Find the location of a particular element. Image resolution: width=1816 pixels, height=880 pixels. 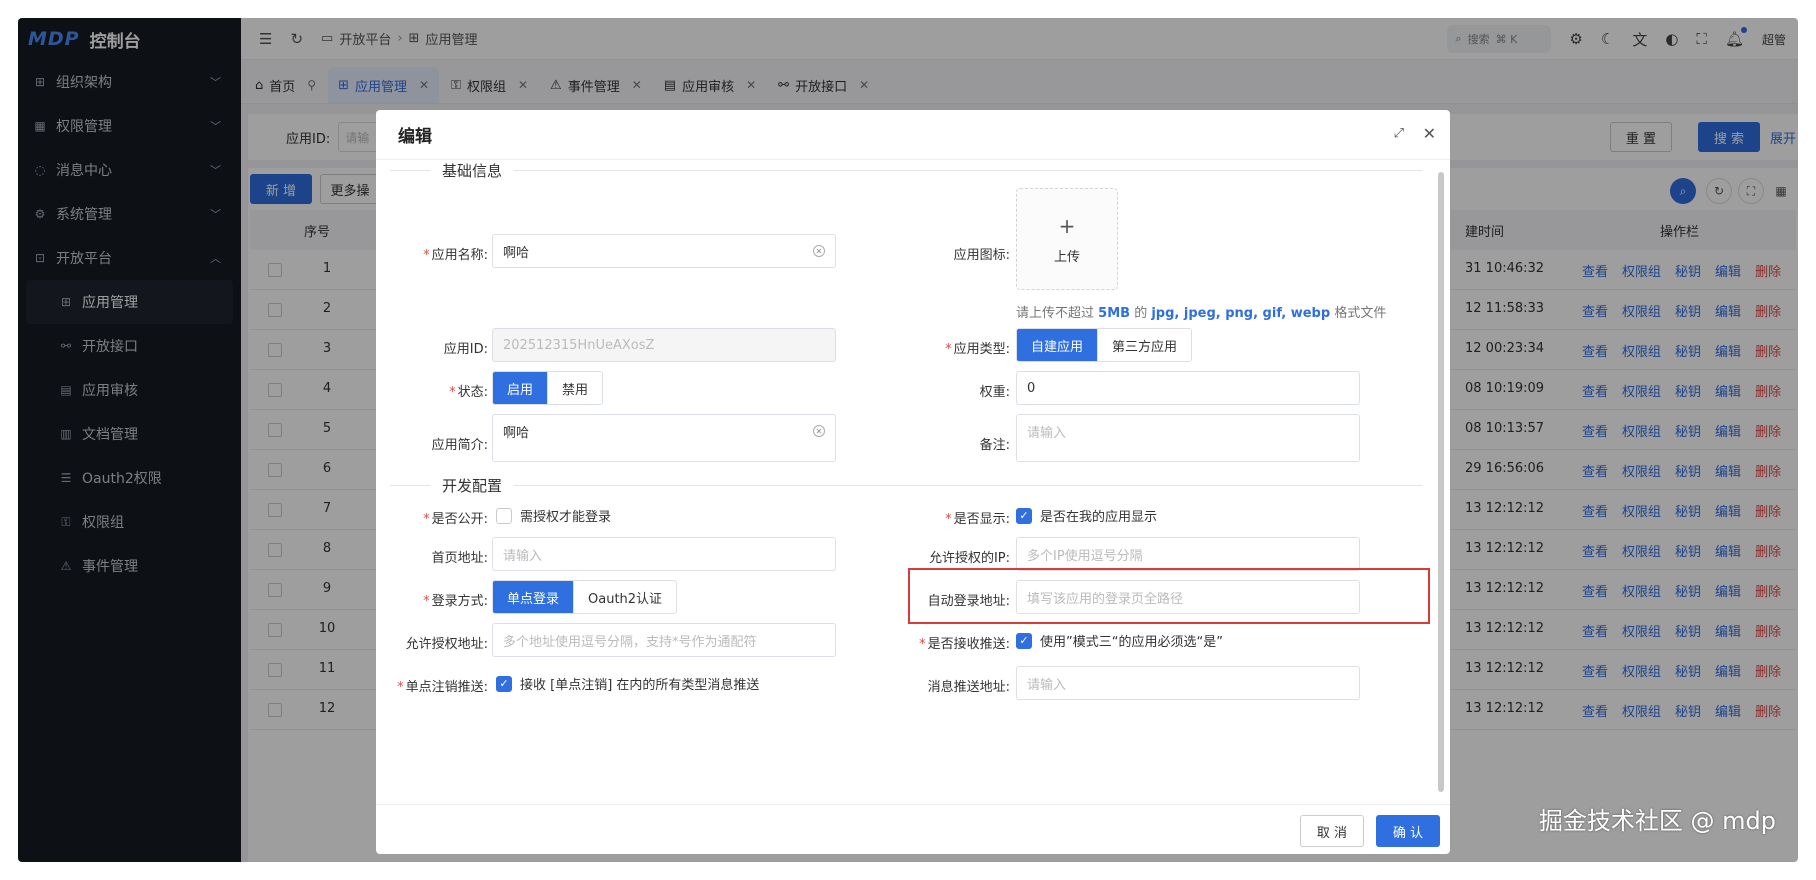

checkbox-label: 需授权才能登录 is located at coordinates (566, 517).